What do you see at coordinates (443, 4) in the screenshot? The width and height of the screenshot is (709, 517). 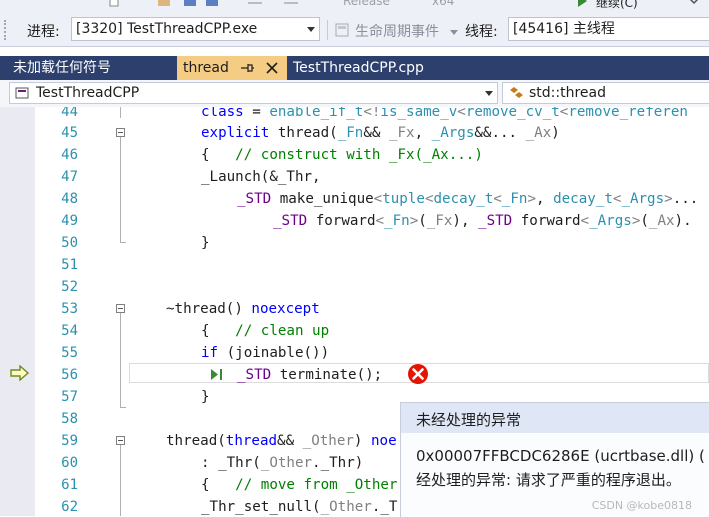 I see `platform-dropdown: x64` at bounding box center [443, 4].